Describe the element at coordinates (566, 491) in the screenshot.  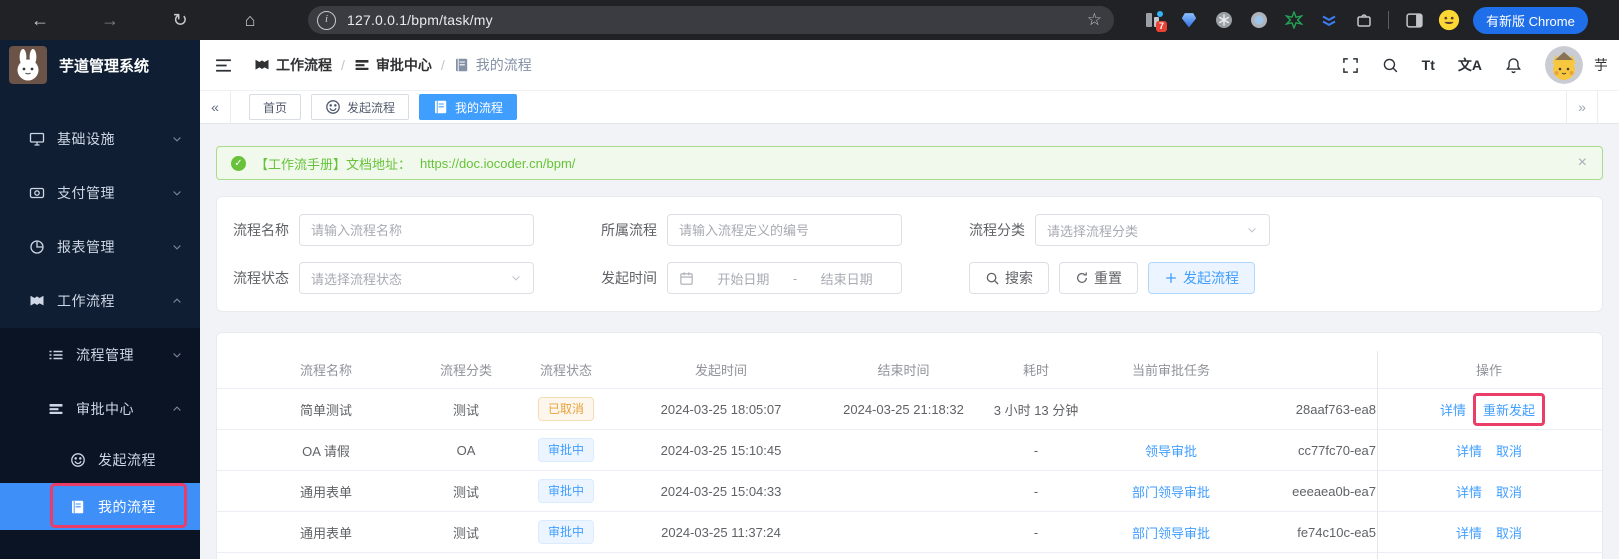
I see `table-cell: 审批中` at that location.